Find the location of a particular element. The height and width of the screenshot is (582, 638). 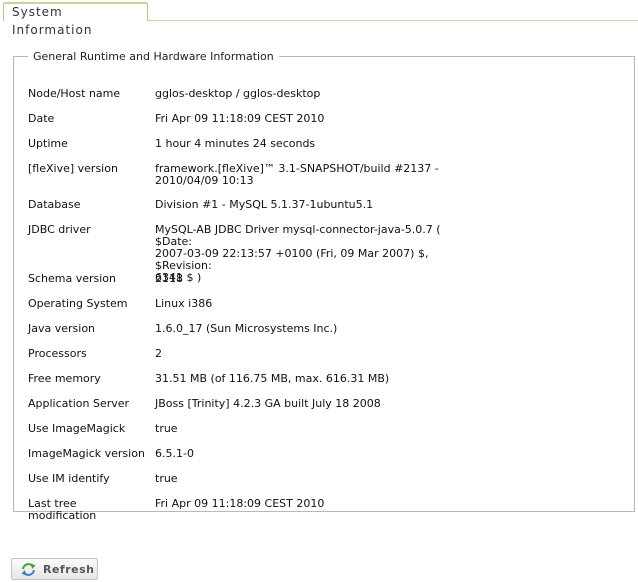

row-value: 6.5.1-0 is located at coordinates (174, 453).